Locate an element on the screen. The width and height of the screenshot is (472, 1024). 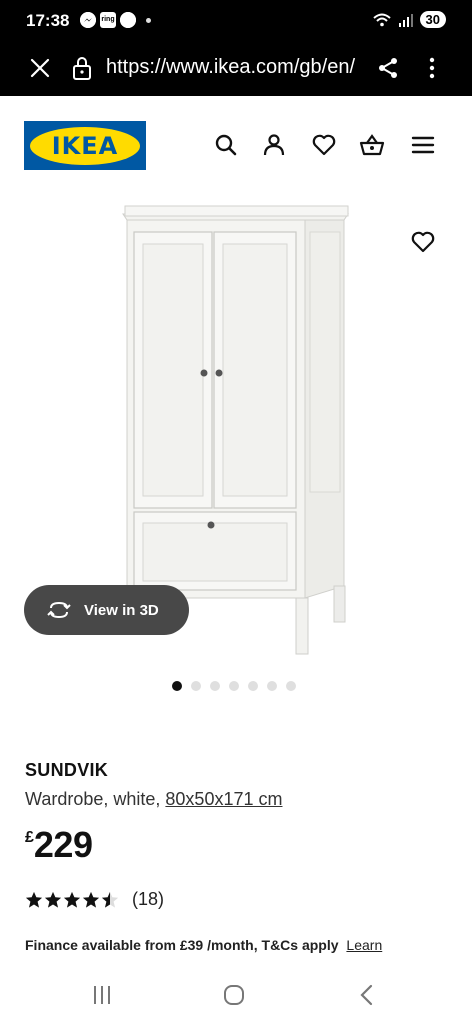
review-count: (18) is located at coordinates (148, 899).